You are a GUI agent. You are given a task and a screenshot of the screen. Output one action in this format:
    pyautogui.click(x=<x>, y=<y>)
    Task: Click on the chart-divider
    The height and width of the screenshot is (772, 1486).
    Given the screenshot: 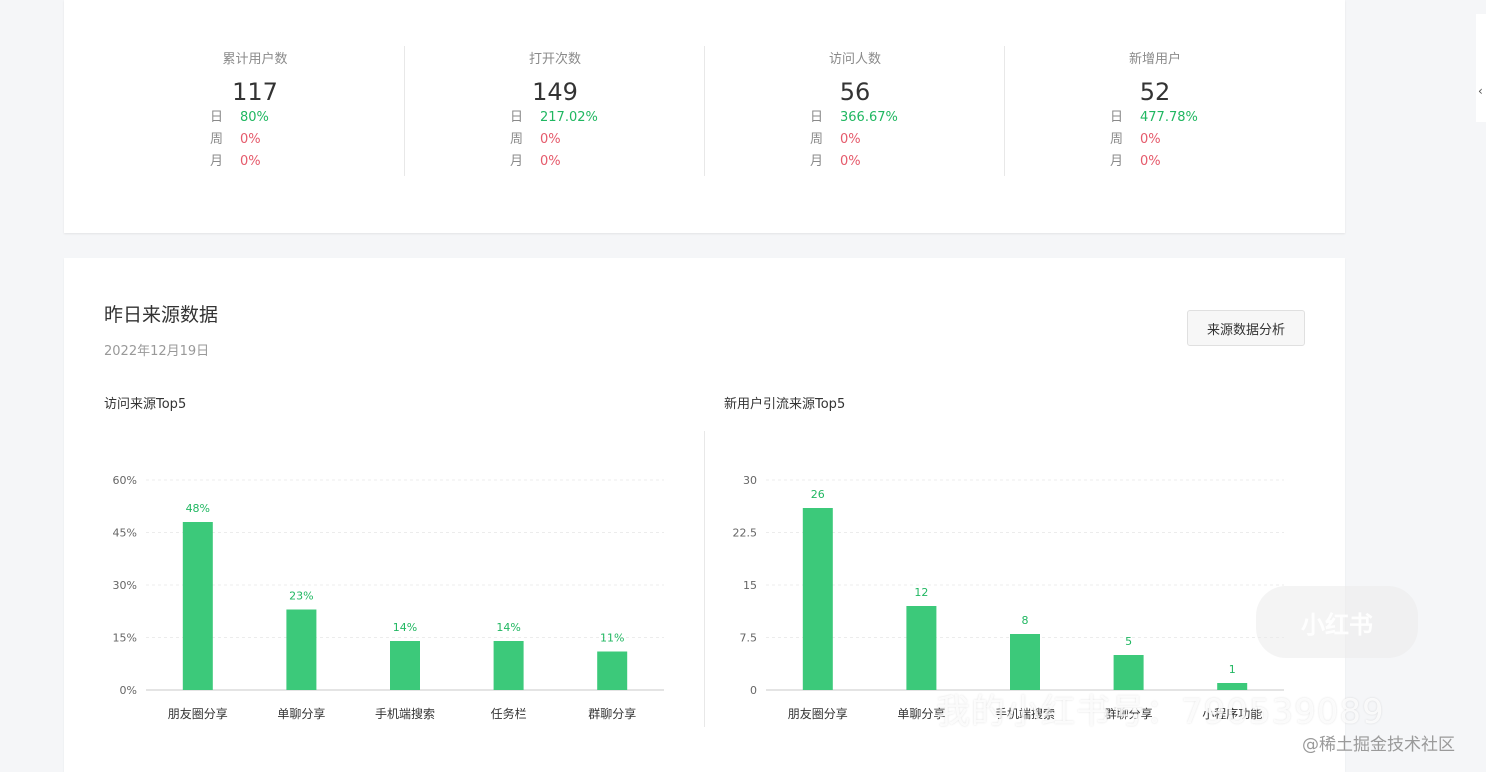 What is the action you would take?
    pyautogui.click(x=704, y=579)
    